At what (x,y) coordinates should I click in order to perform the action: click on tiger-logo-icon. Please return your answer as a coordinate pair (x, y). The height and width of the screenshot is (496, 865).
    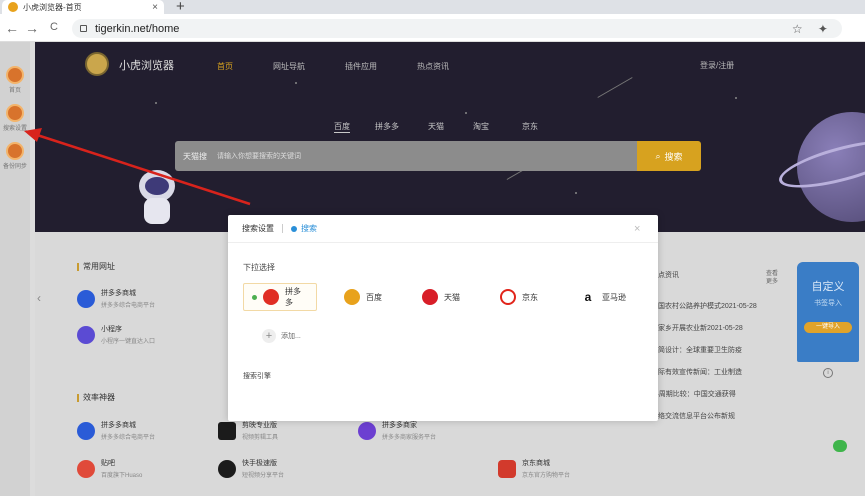
    Looking at the image, I should click on (97, 64).